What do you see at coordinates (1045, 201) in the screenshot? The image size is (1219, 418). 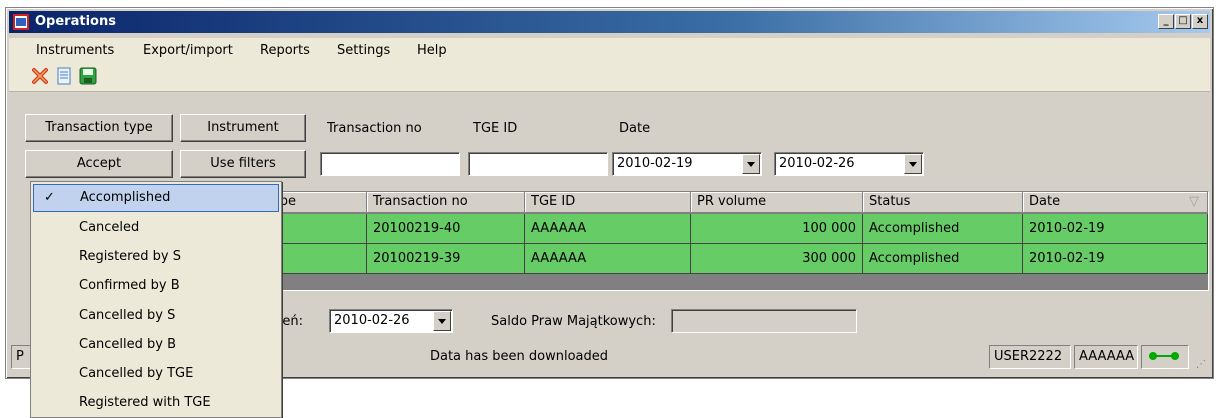 I see `column-header-date-label: Date` at bounding box center [1045, 201].